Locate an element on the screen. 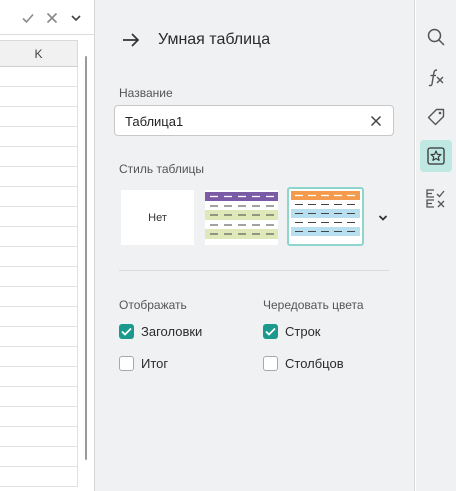 This screenshot has width=456, height=491. columns-checkbox-row: Столбцов is located at coordinates (303, 363).